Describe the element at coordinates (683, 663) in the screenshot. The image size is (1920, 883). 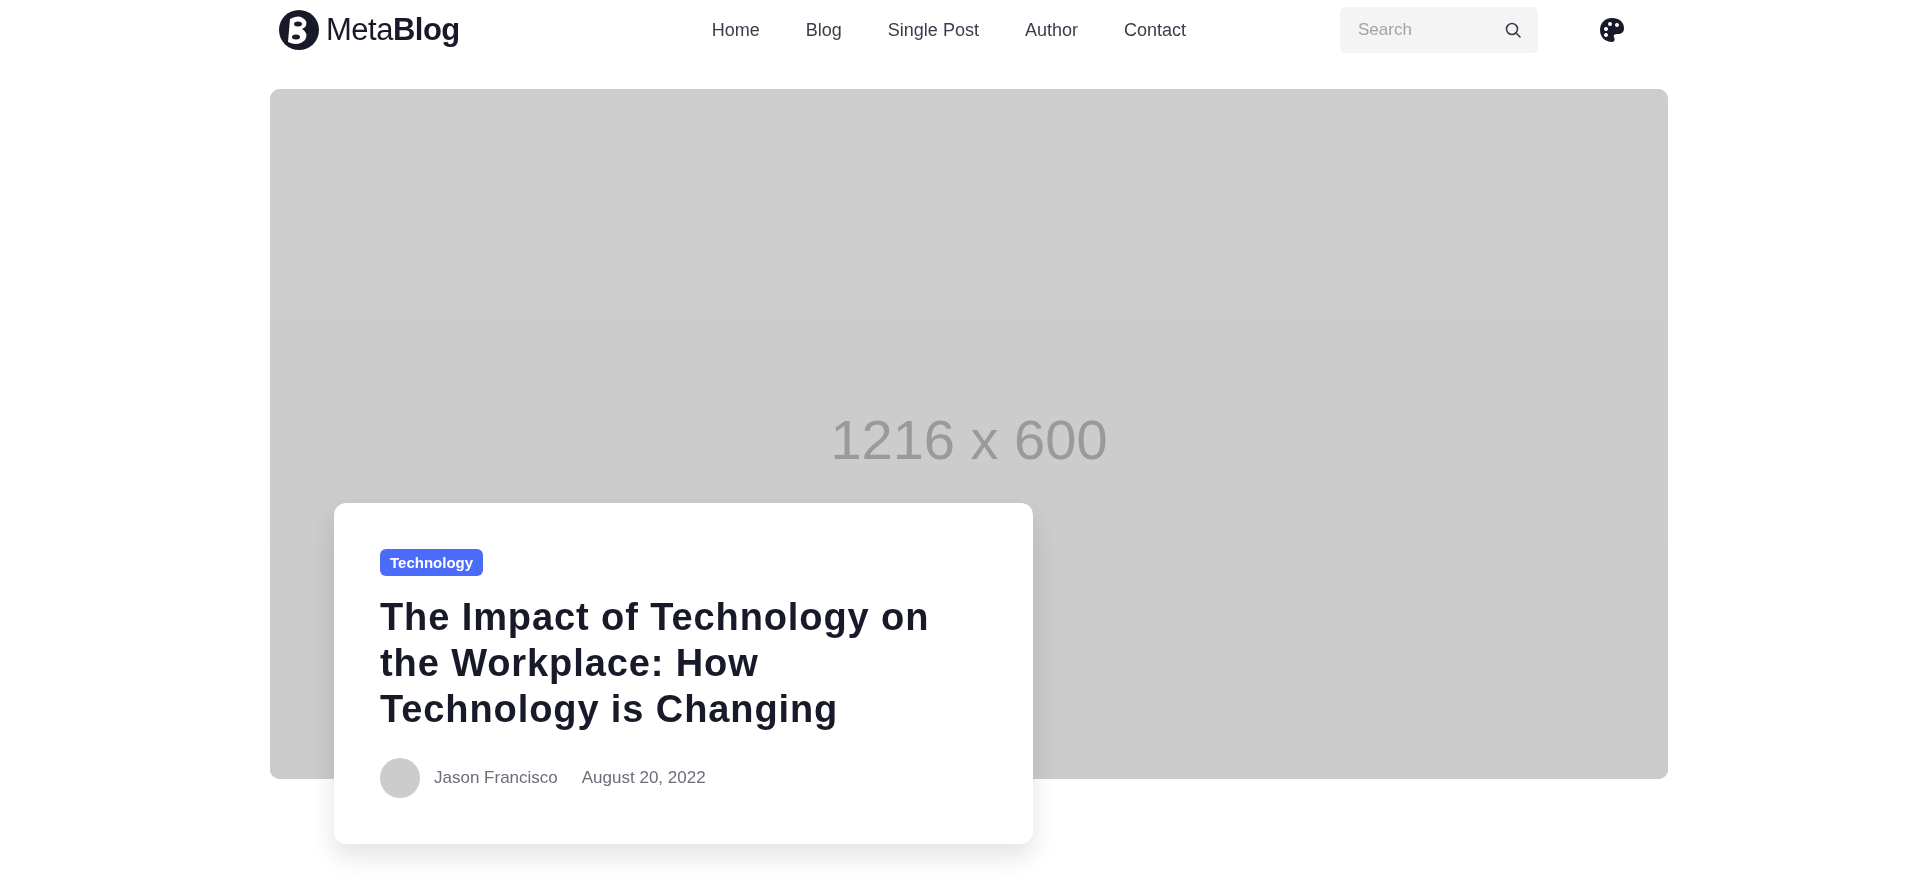
I see `post-title: The Impact of Technology on the Workplace: How Technology is Changing` at that location.